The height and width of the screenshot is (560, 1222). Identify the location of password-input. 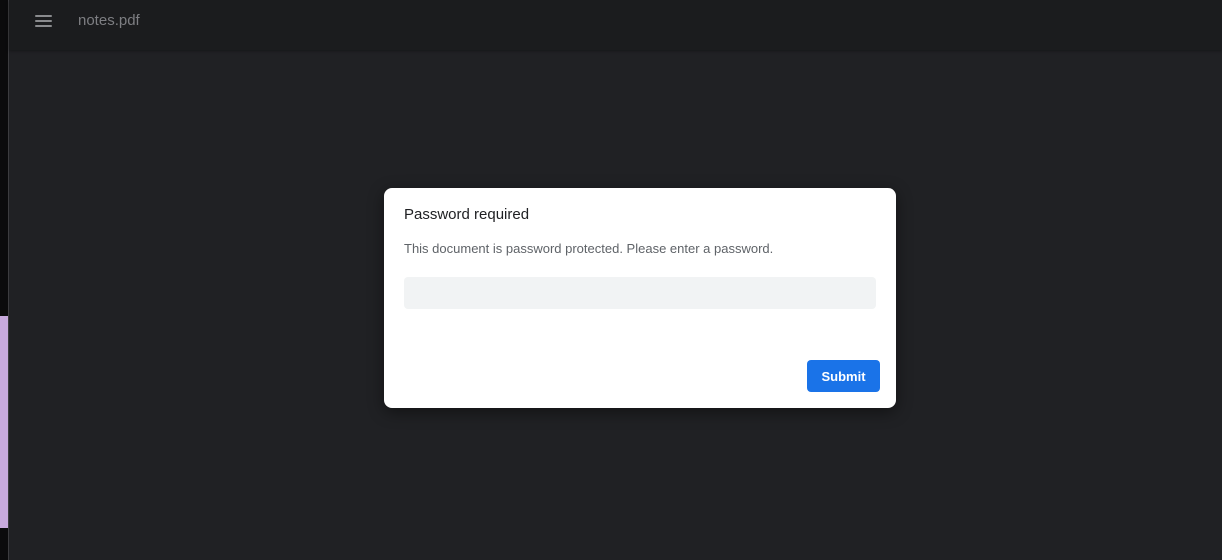
(640, 293).